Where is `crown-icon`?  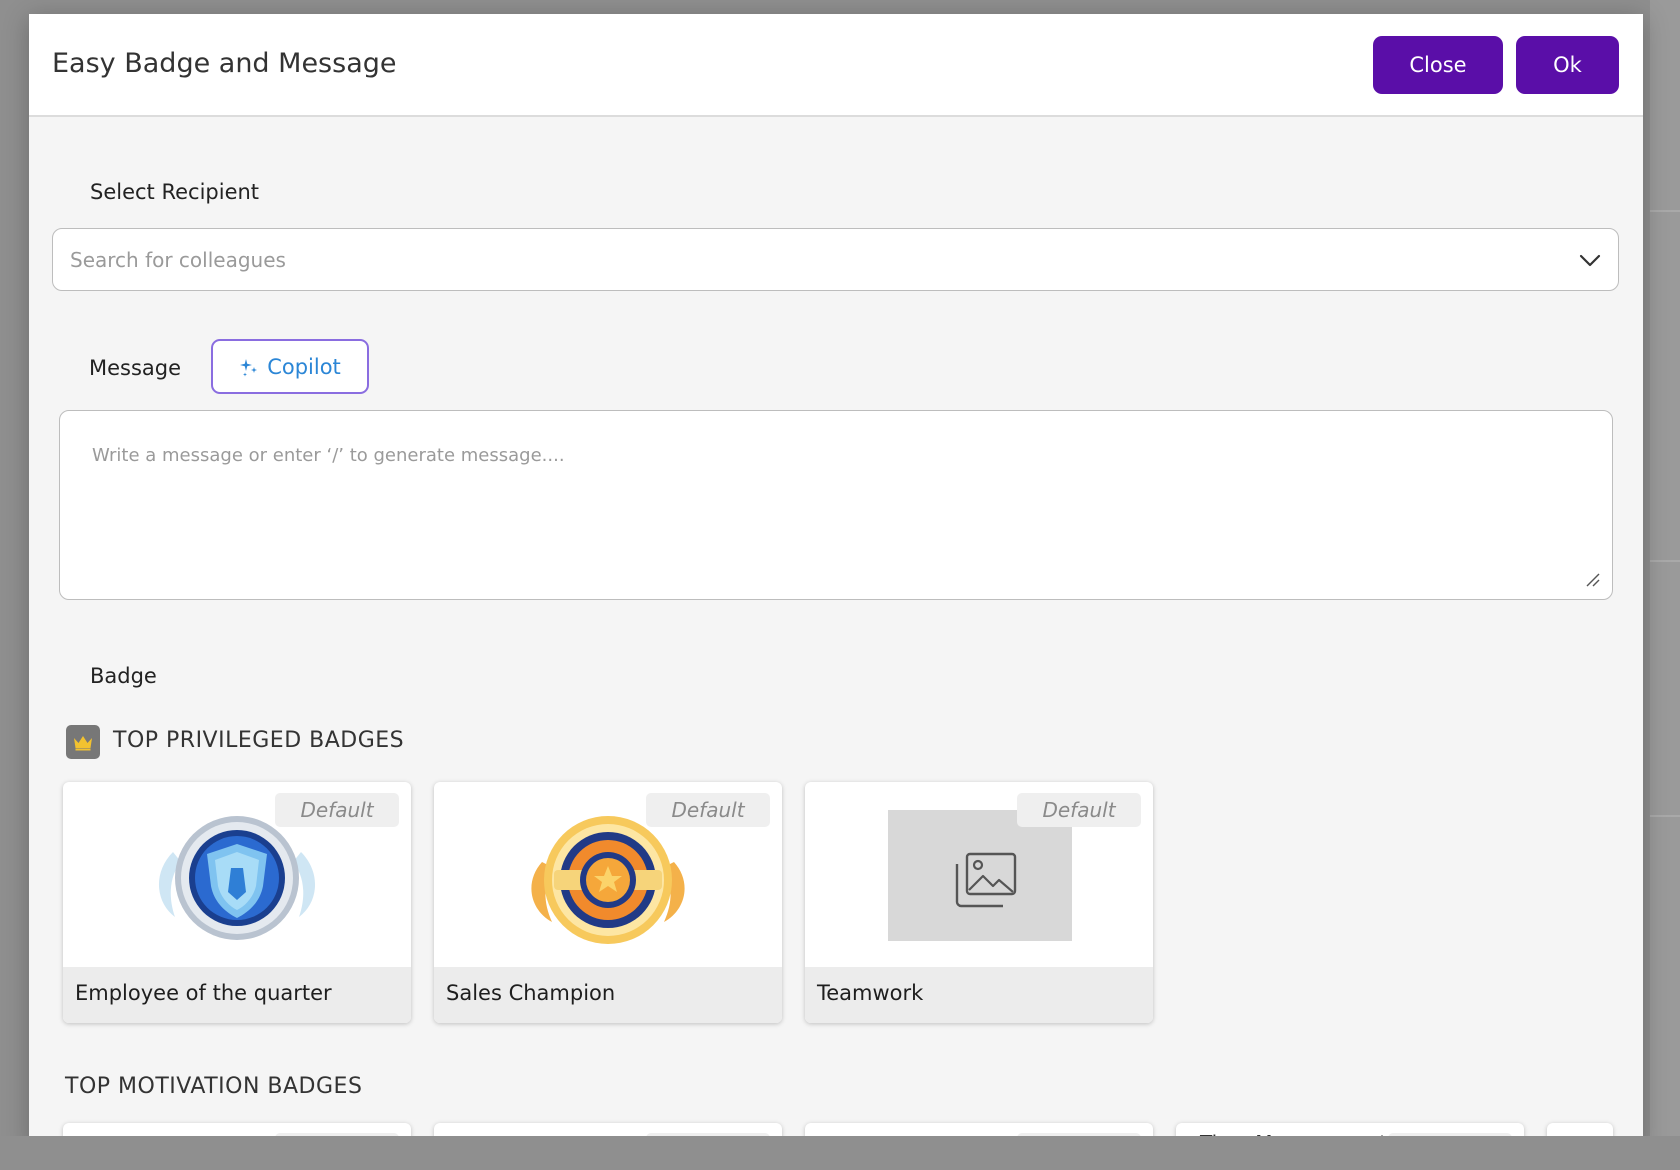
crown-icon is located at coordinates (83, 742).